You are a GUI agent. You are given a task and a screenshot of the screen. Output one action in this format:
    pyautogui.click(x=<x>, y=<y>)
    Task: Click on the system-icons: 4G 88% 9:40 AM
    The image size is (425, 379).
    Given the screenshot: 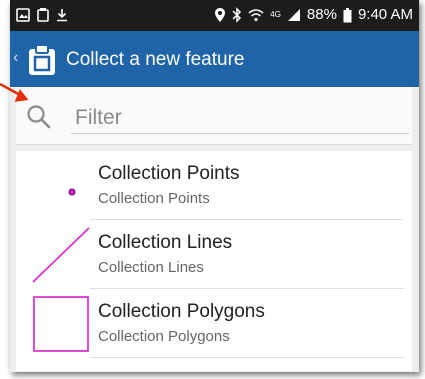 What is the action you would take?
    pyautogui.click(x=313, y=15)
    